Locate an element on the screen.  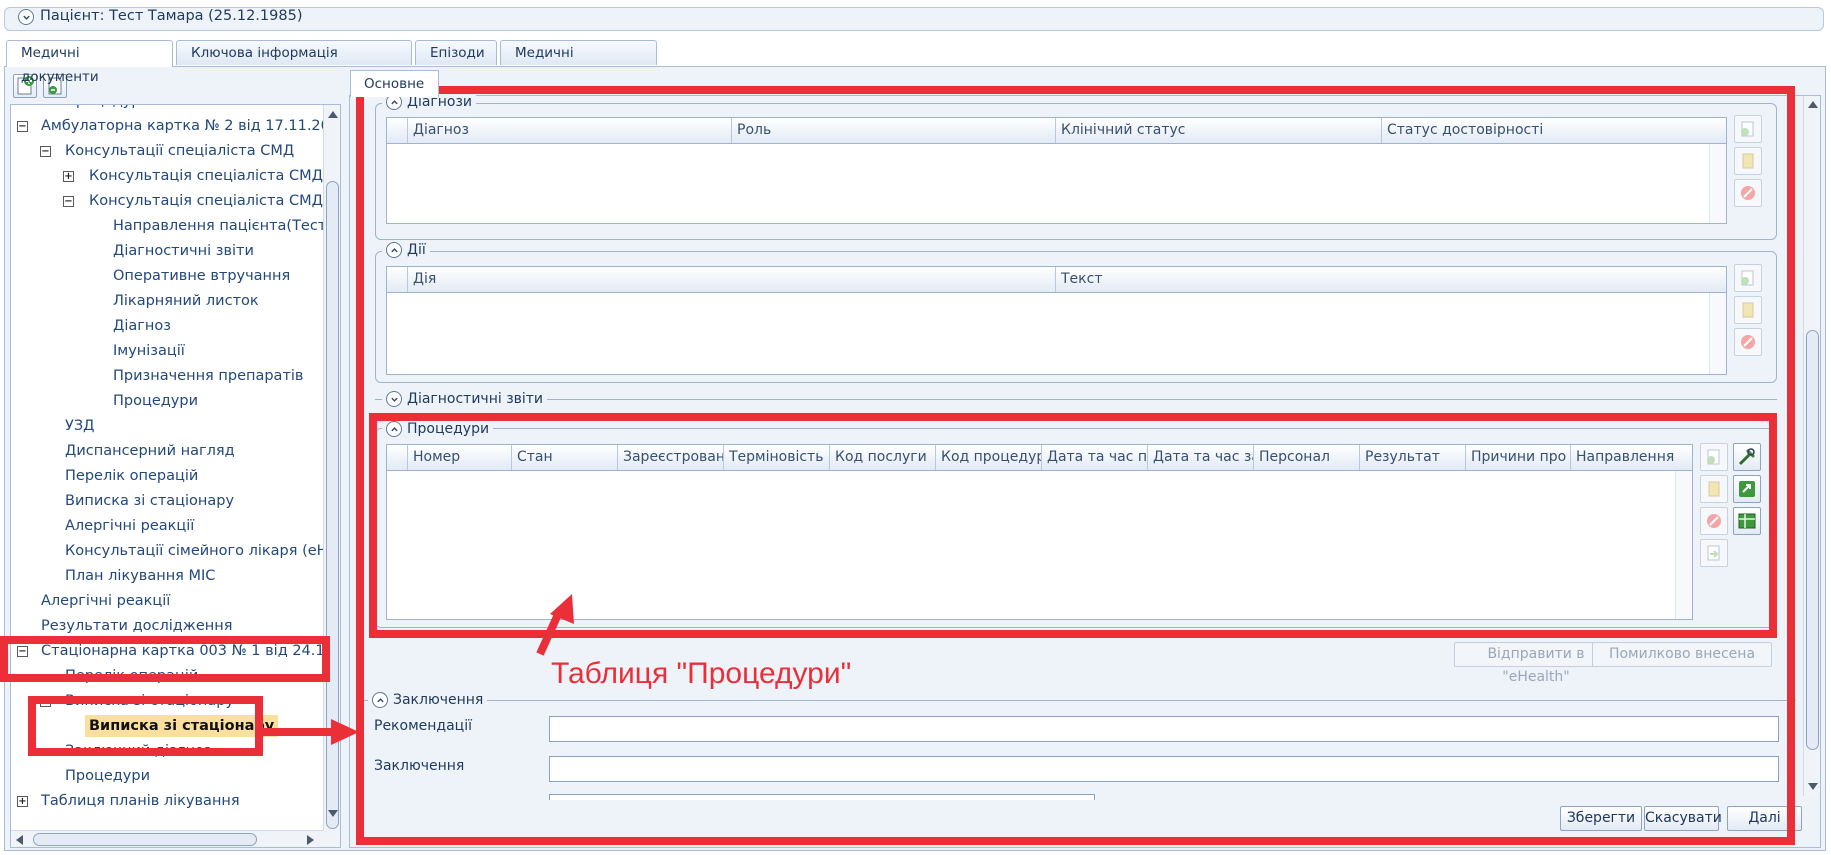
diagnoses-col-verification-status: Статус достовірності is located at coordinates (1544, 130).